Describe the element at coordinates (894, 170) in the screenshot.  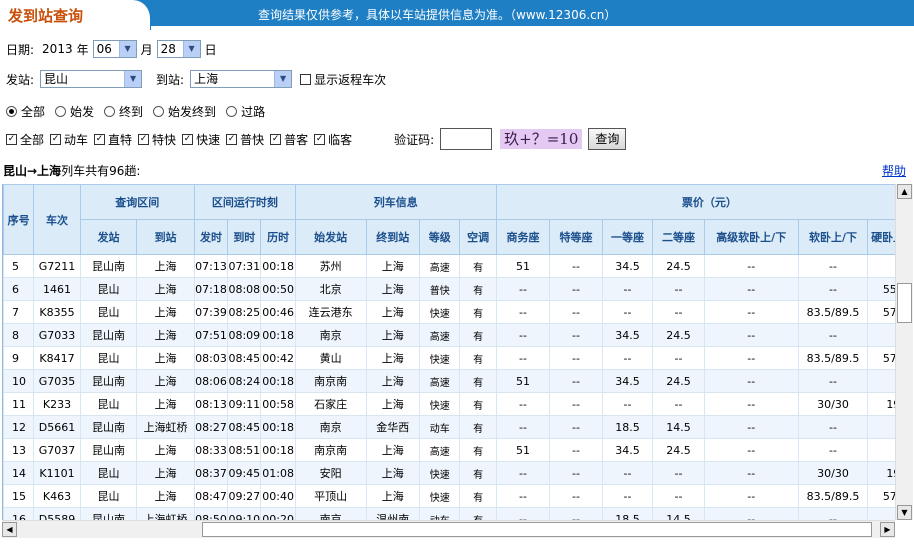
I see `help-link: 帮助` at that location.